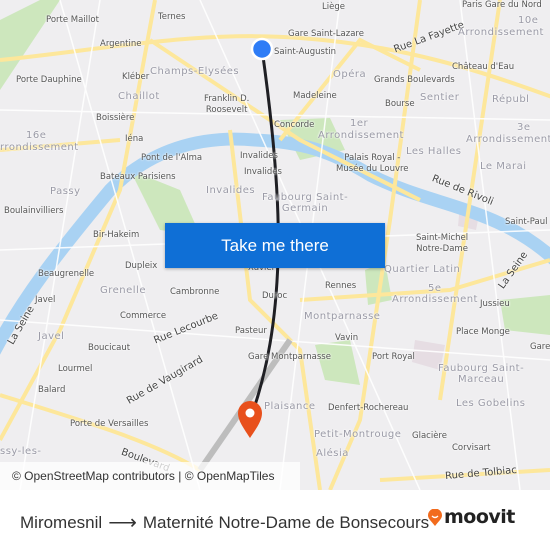 This screenshot has height=550, width=550. I want to click on map-label: Port Royal, so click(393, 357).